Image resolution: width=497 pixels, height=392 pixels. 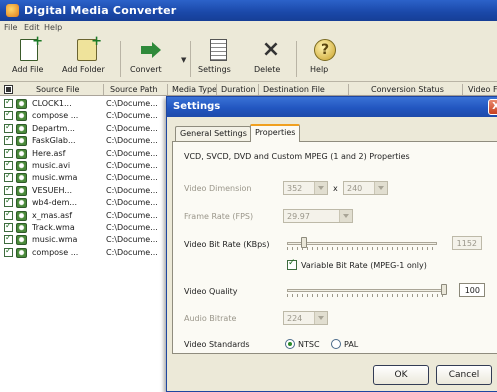 I want to click on add-file-label: Add File, so click(x=28, y=69).